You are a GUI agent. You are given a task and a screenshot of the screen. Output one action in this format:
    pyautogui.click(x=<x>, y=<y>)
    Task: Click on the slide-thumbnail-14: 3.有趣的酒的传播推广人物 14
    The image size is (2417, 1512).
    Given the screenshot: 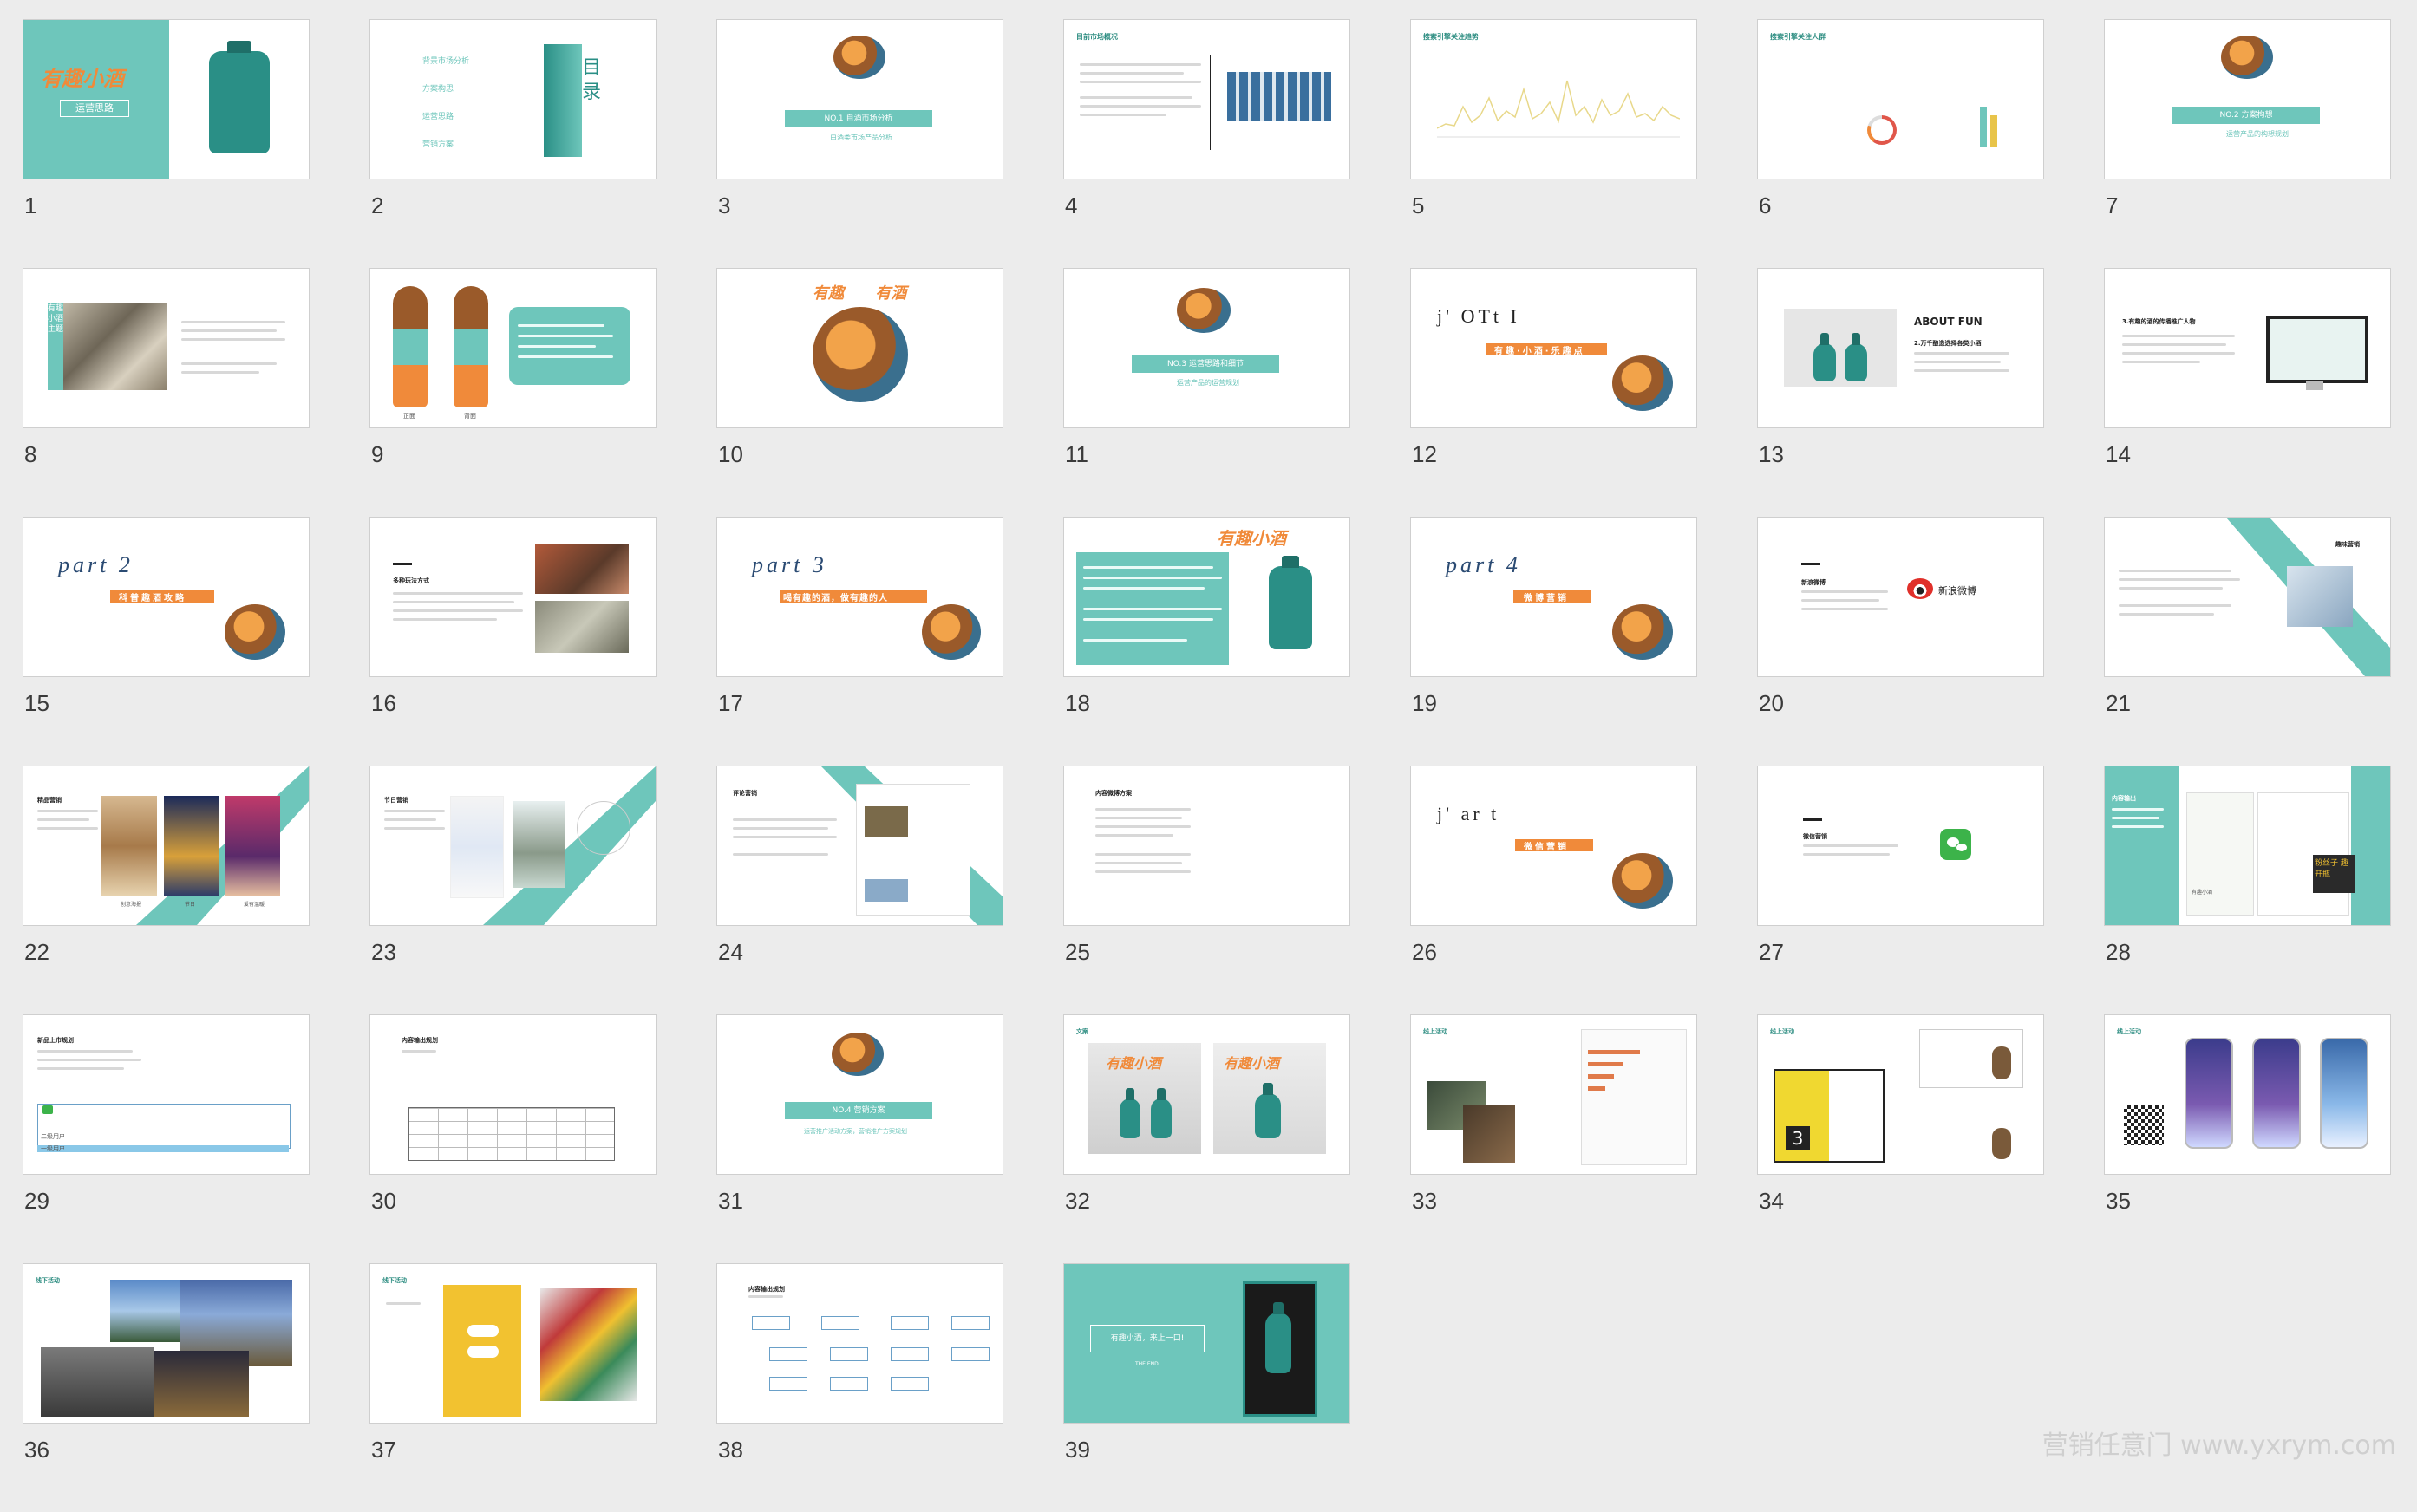 What is the action you would take?
    pyautogui.click(x=2247, y=393)
    